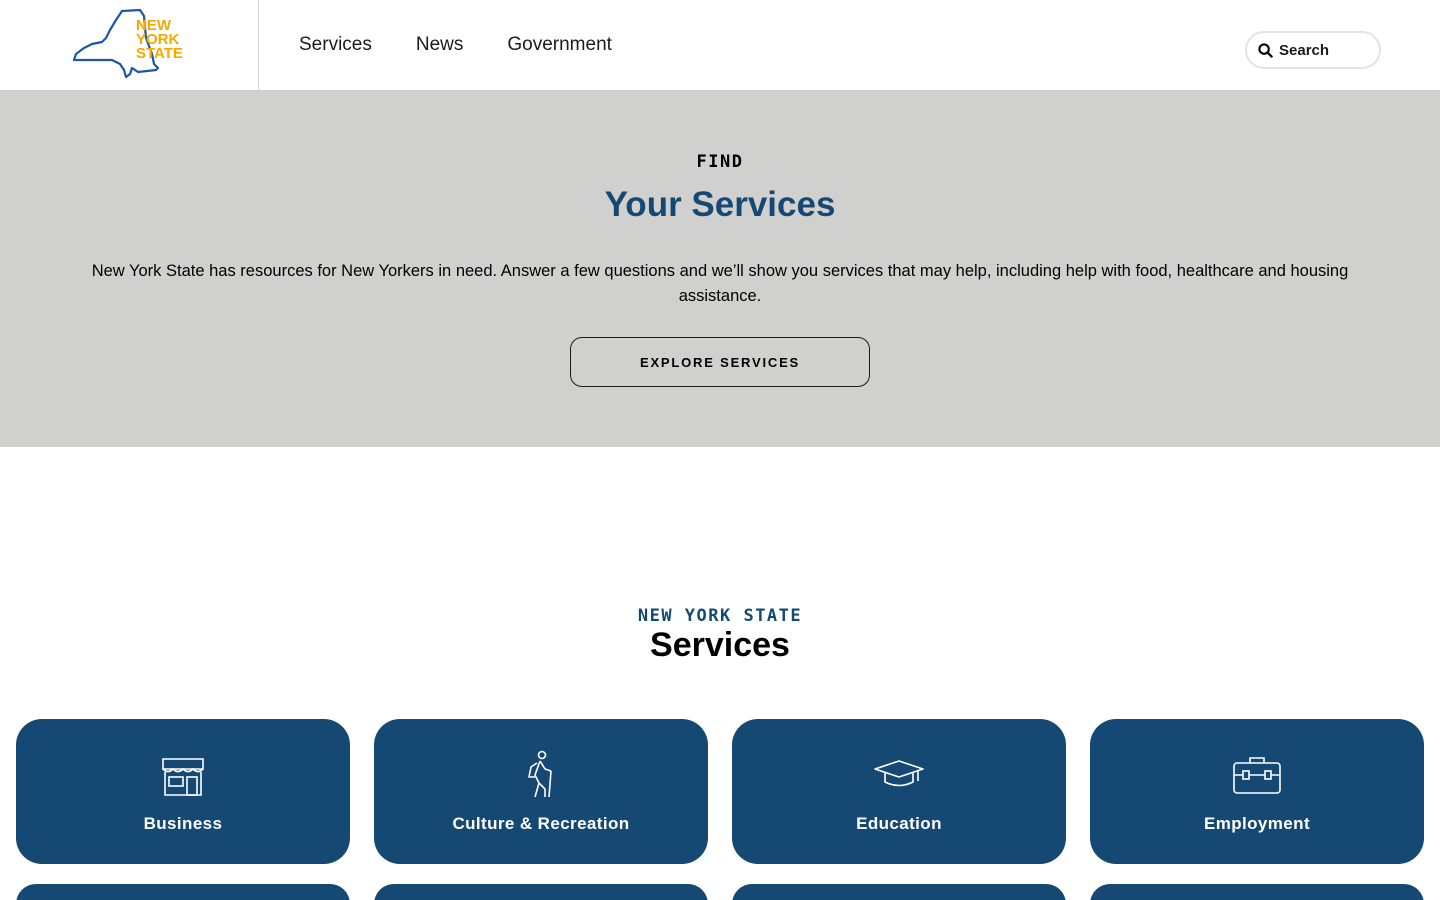 The height and width of the screenshot is (900, 1440). What do you see at coordinates (1257, 775) in the screenshot?
I see `briefcase-icon` at bounding box center [1257, 775].